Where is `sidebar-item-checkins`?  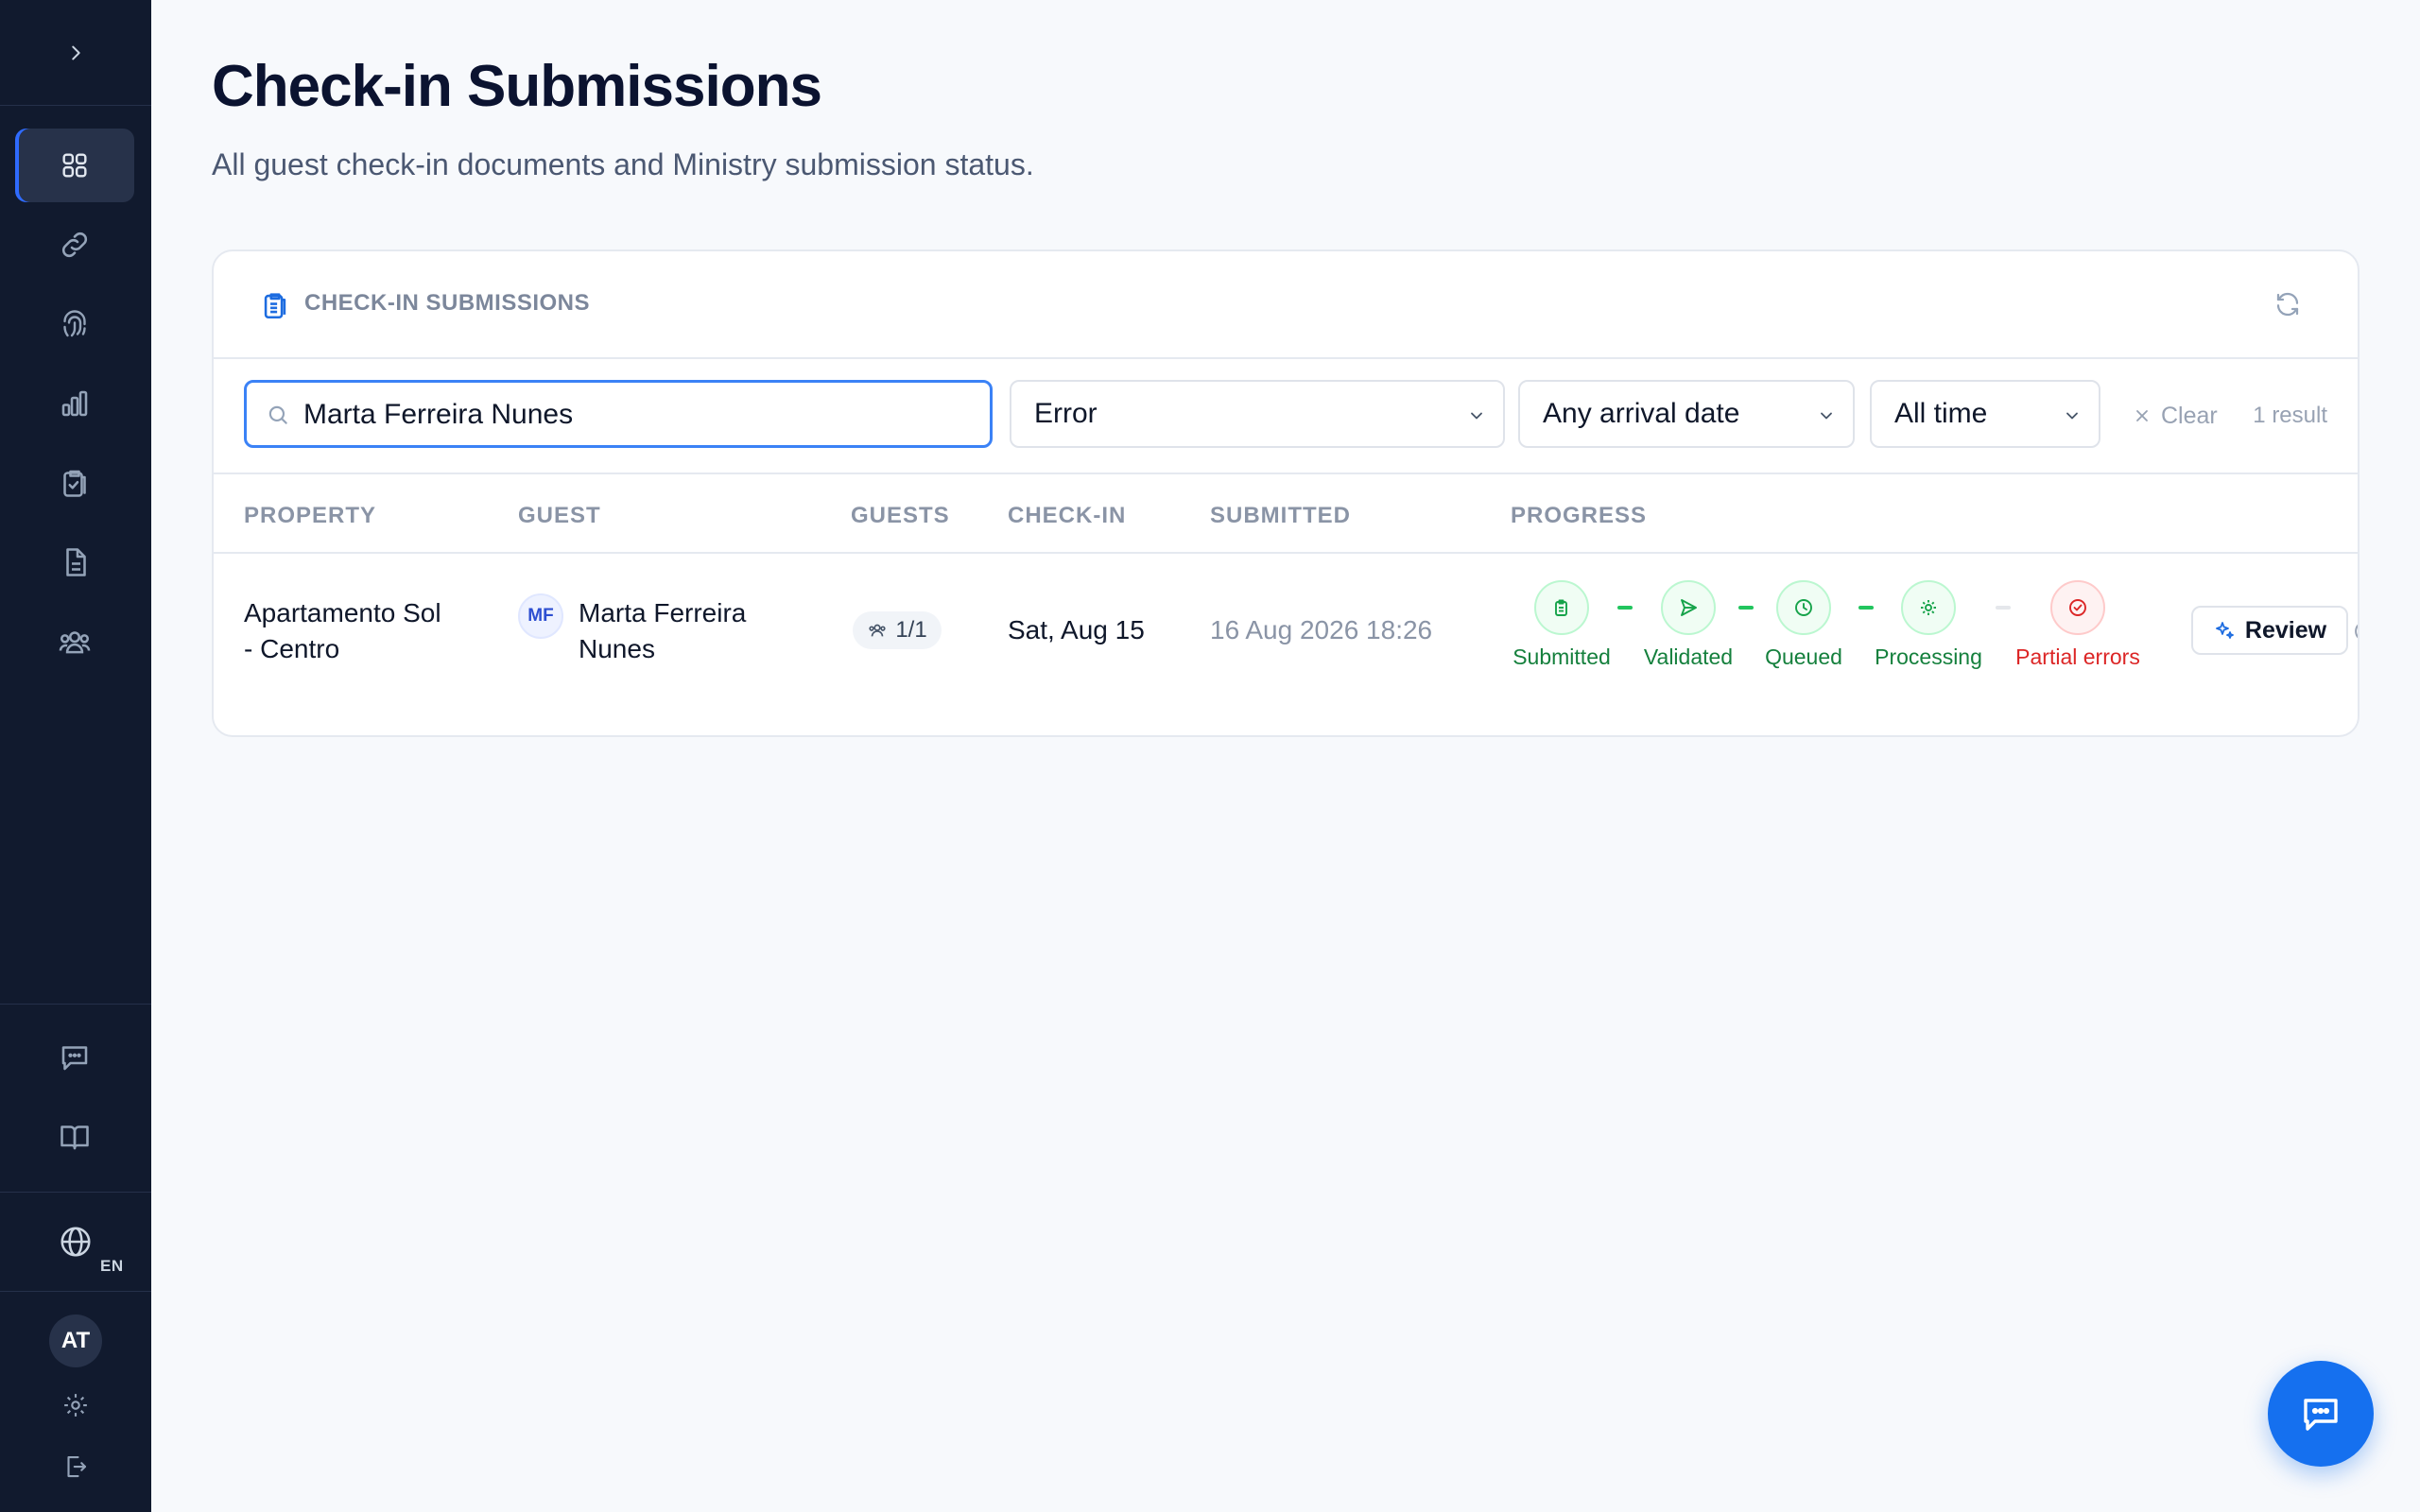
sidebar-item-checkins is located at coordinates (74, 483).